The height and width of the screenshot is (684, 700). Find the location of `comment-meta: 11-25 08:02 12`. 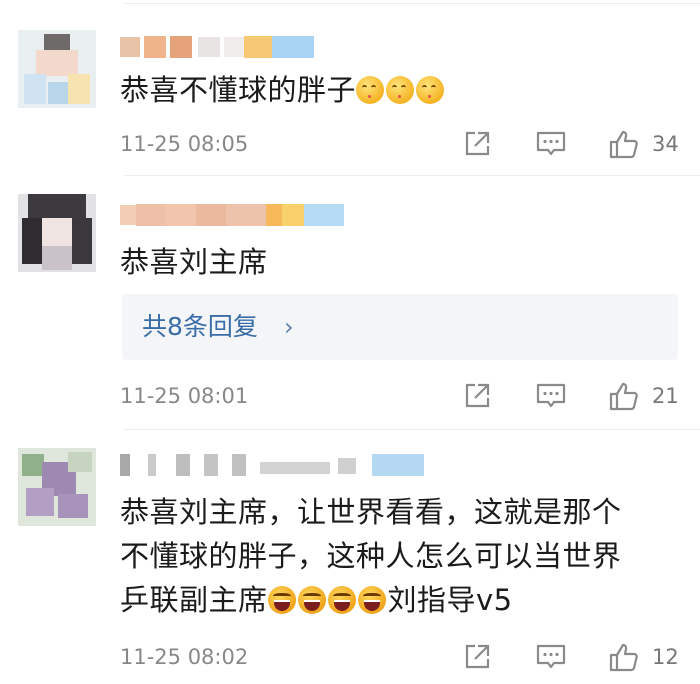

comment-meta: 11-25 08:02 12 is located at coordinates (410, 657).